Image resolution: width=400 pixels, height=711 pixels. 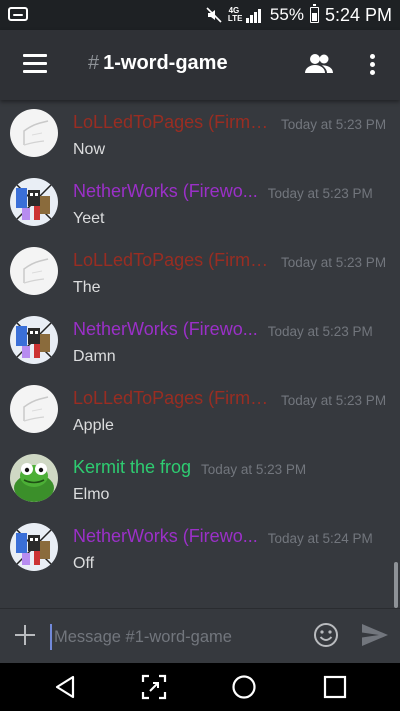 What do you see at coordinates (244, 687) in the screenshot?
I see `home-icon` at bounding box center [244, 687].